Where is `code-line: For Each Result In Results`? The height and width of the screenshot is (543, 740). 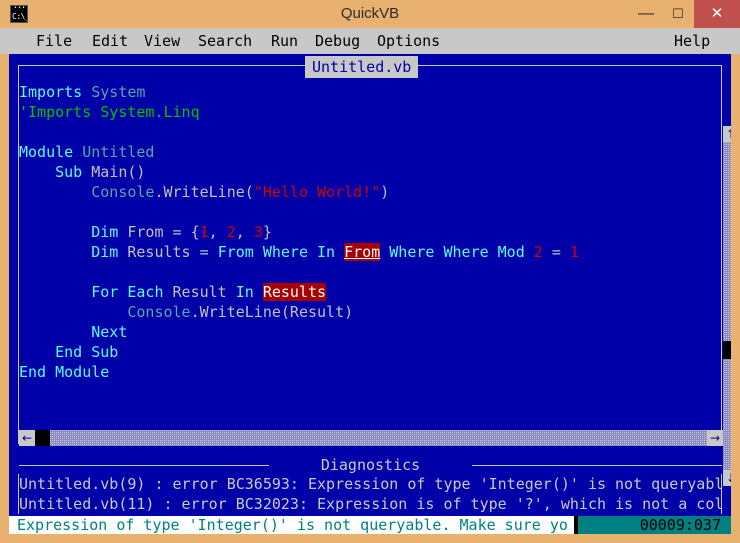 code-line: For Each Result In Results is located at coordinates (366, 292).